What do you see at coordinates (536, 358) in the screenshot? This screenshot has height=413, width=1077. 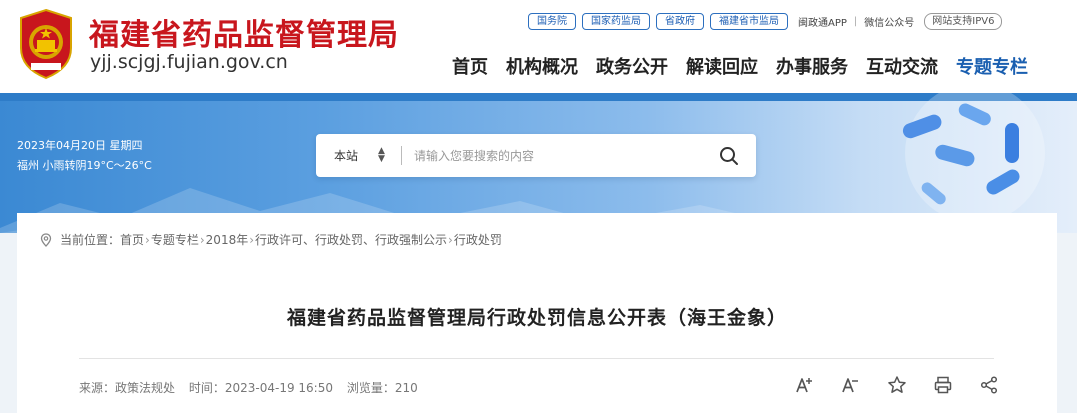 I see `title-divider` at bounding box center [536, 358].